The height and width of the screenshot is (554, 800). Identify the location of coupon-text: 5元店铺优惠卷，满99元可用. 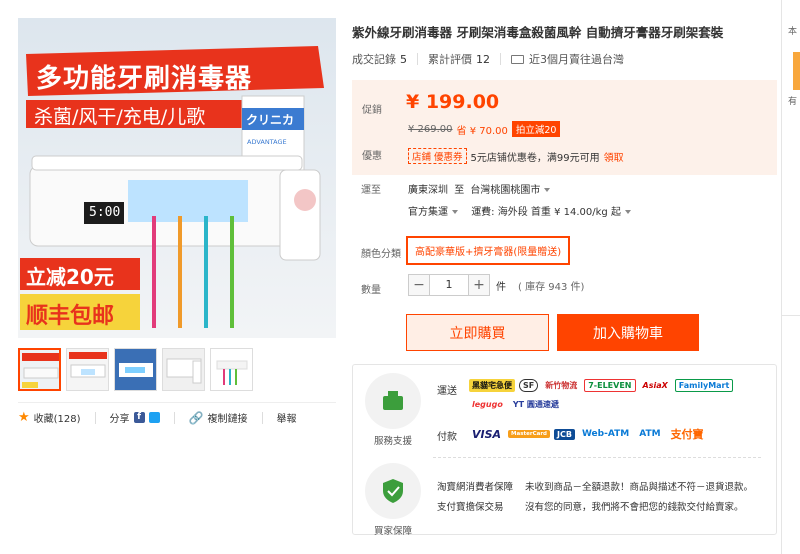
(535, 158).